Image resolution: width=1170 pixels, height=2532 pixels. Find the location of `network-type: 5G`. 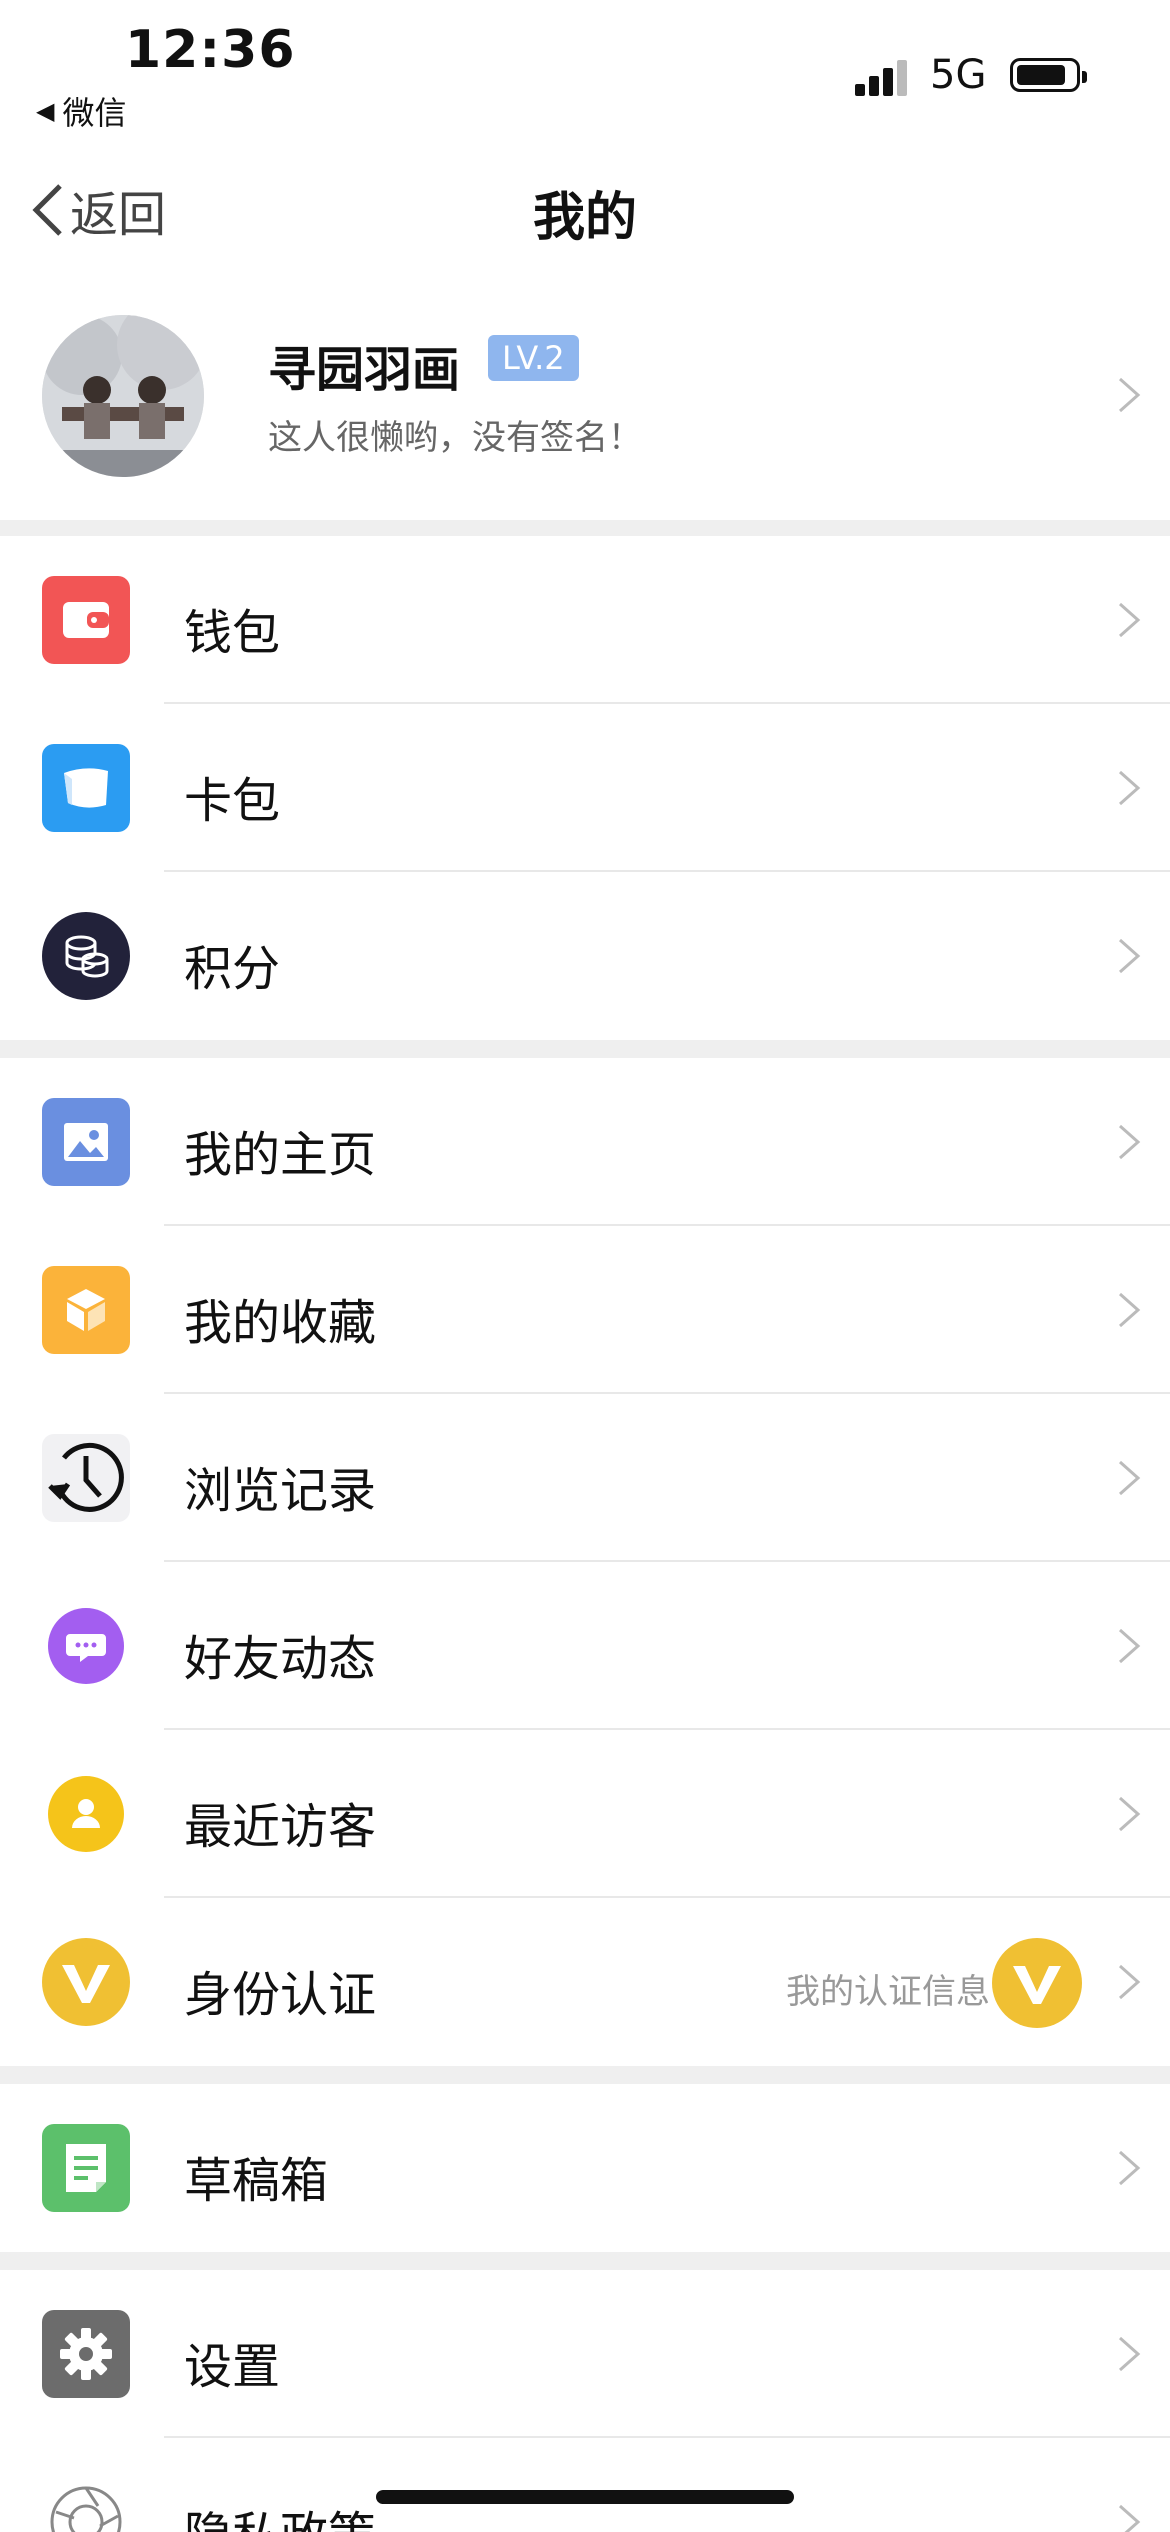

network-type: 5G is located at coordinates (958, 75).